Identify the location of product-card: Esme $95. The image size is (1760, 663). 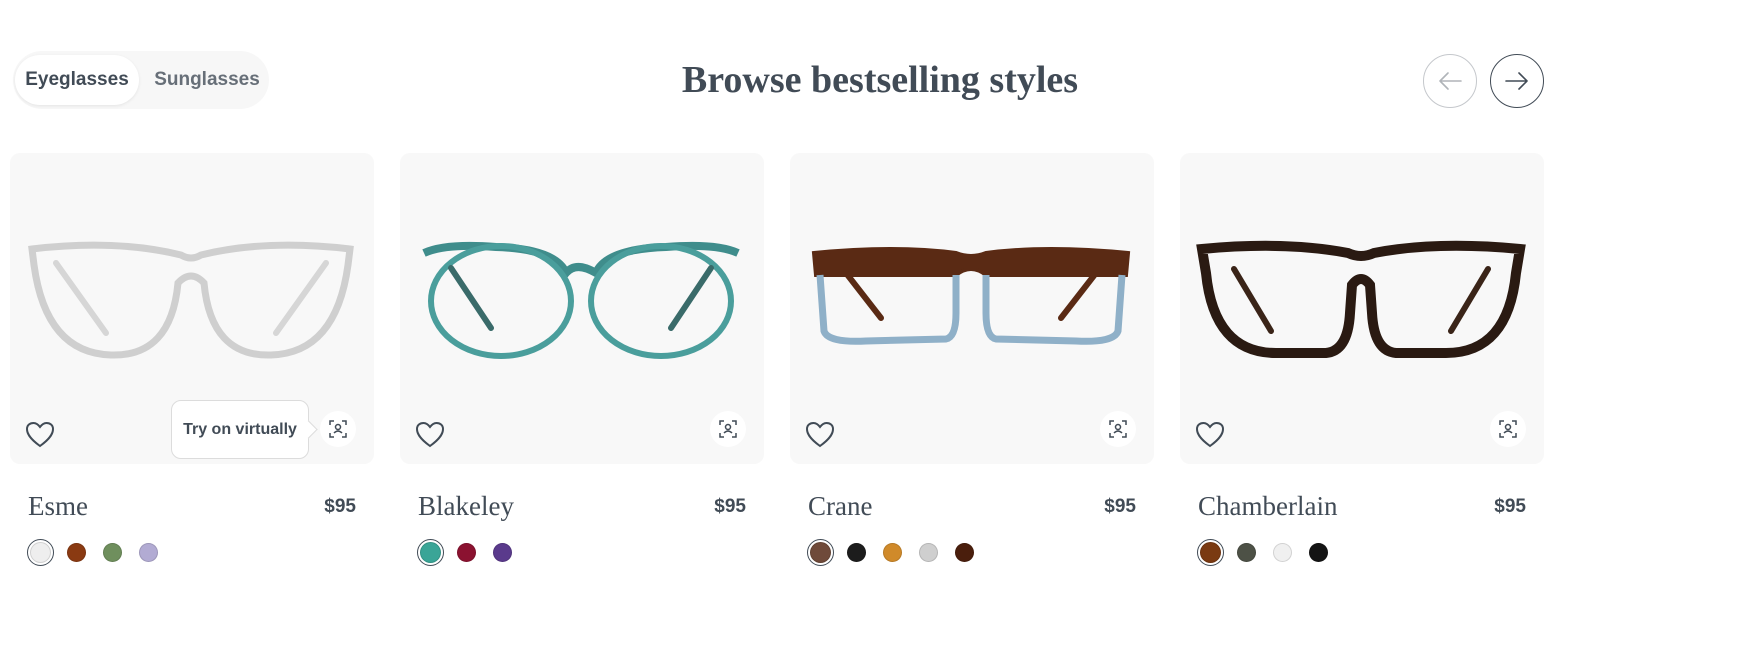
(192, 363).